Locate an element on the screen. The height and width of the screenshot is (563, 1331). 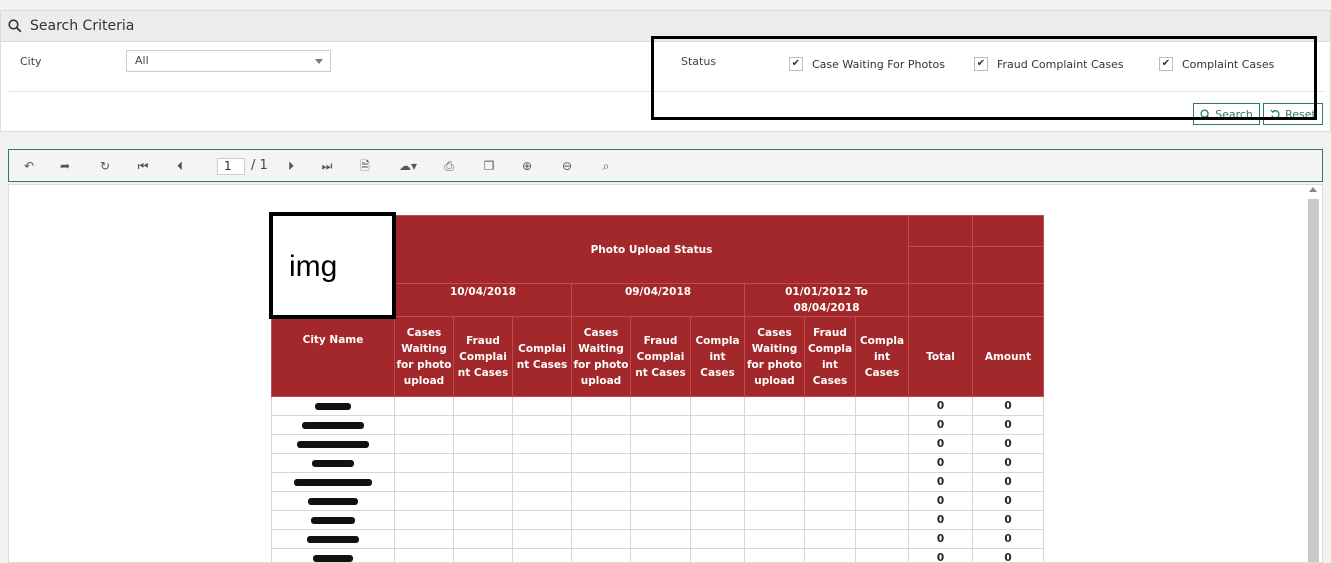
search-button: Search is located at coordinates (1226, 114).